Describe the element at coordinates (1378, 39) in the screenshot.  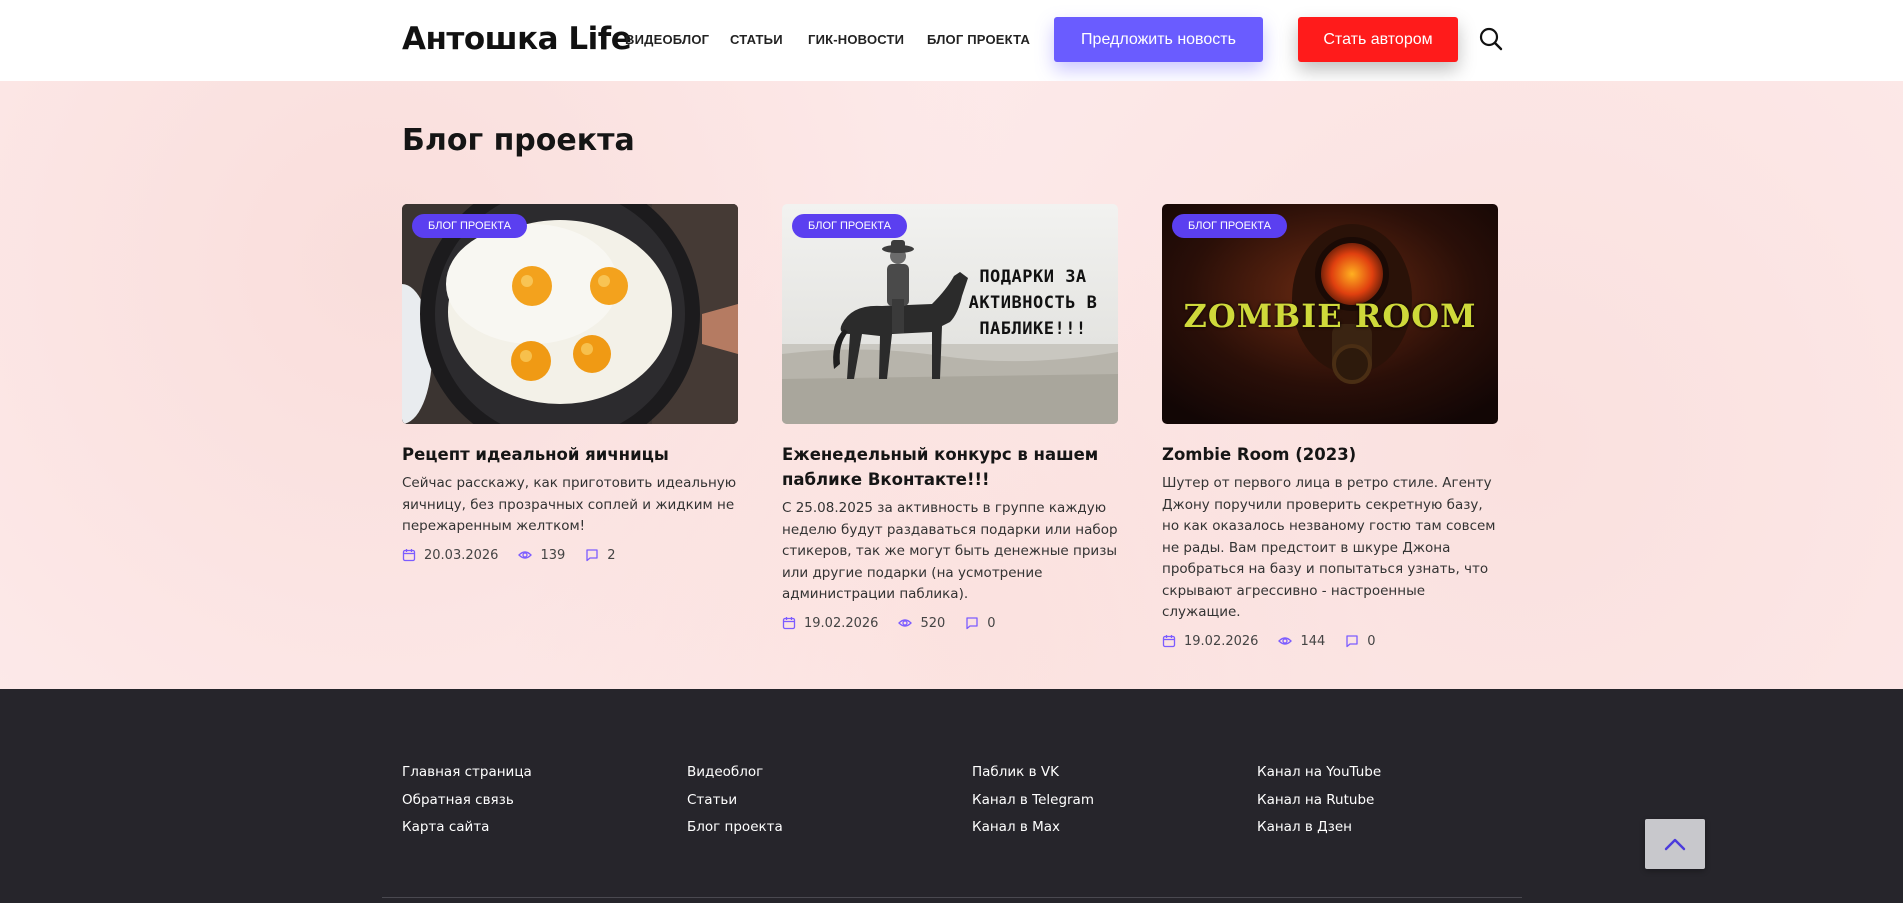
I see `become-author-button: Стать автором` at that location.